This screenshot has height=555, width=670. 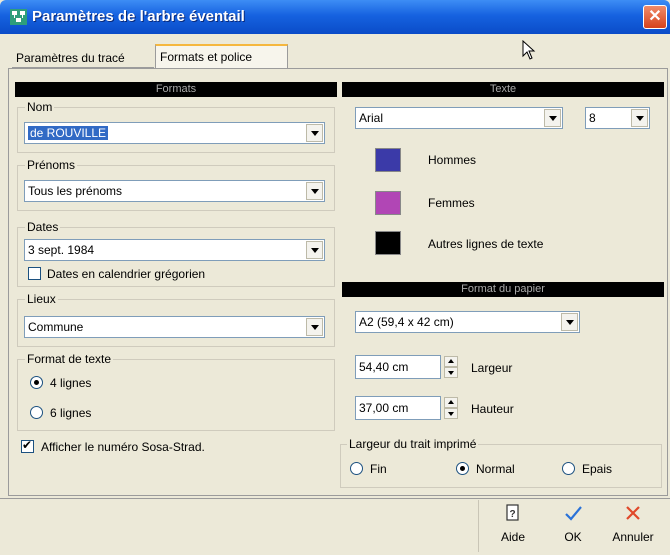 I want to click on ok-label: OK, so click(x=573, y=537).